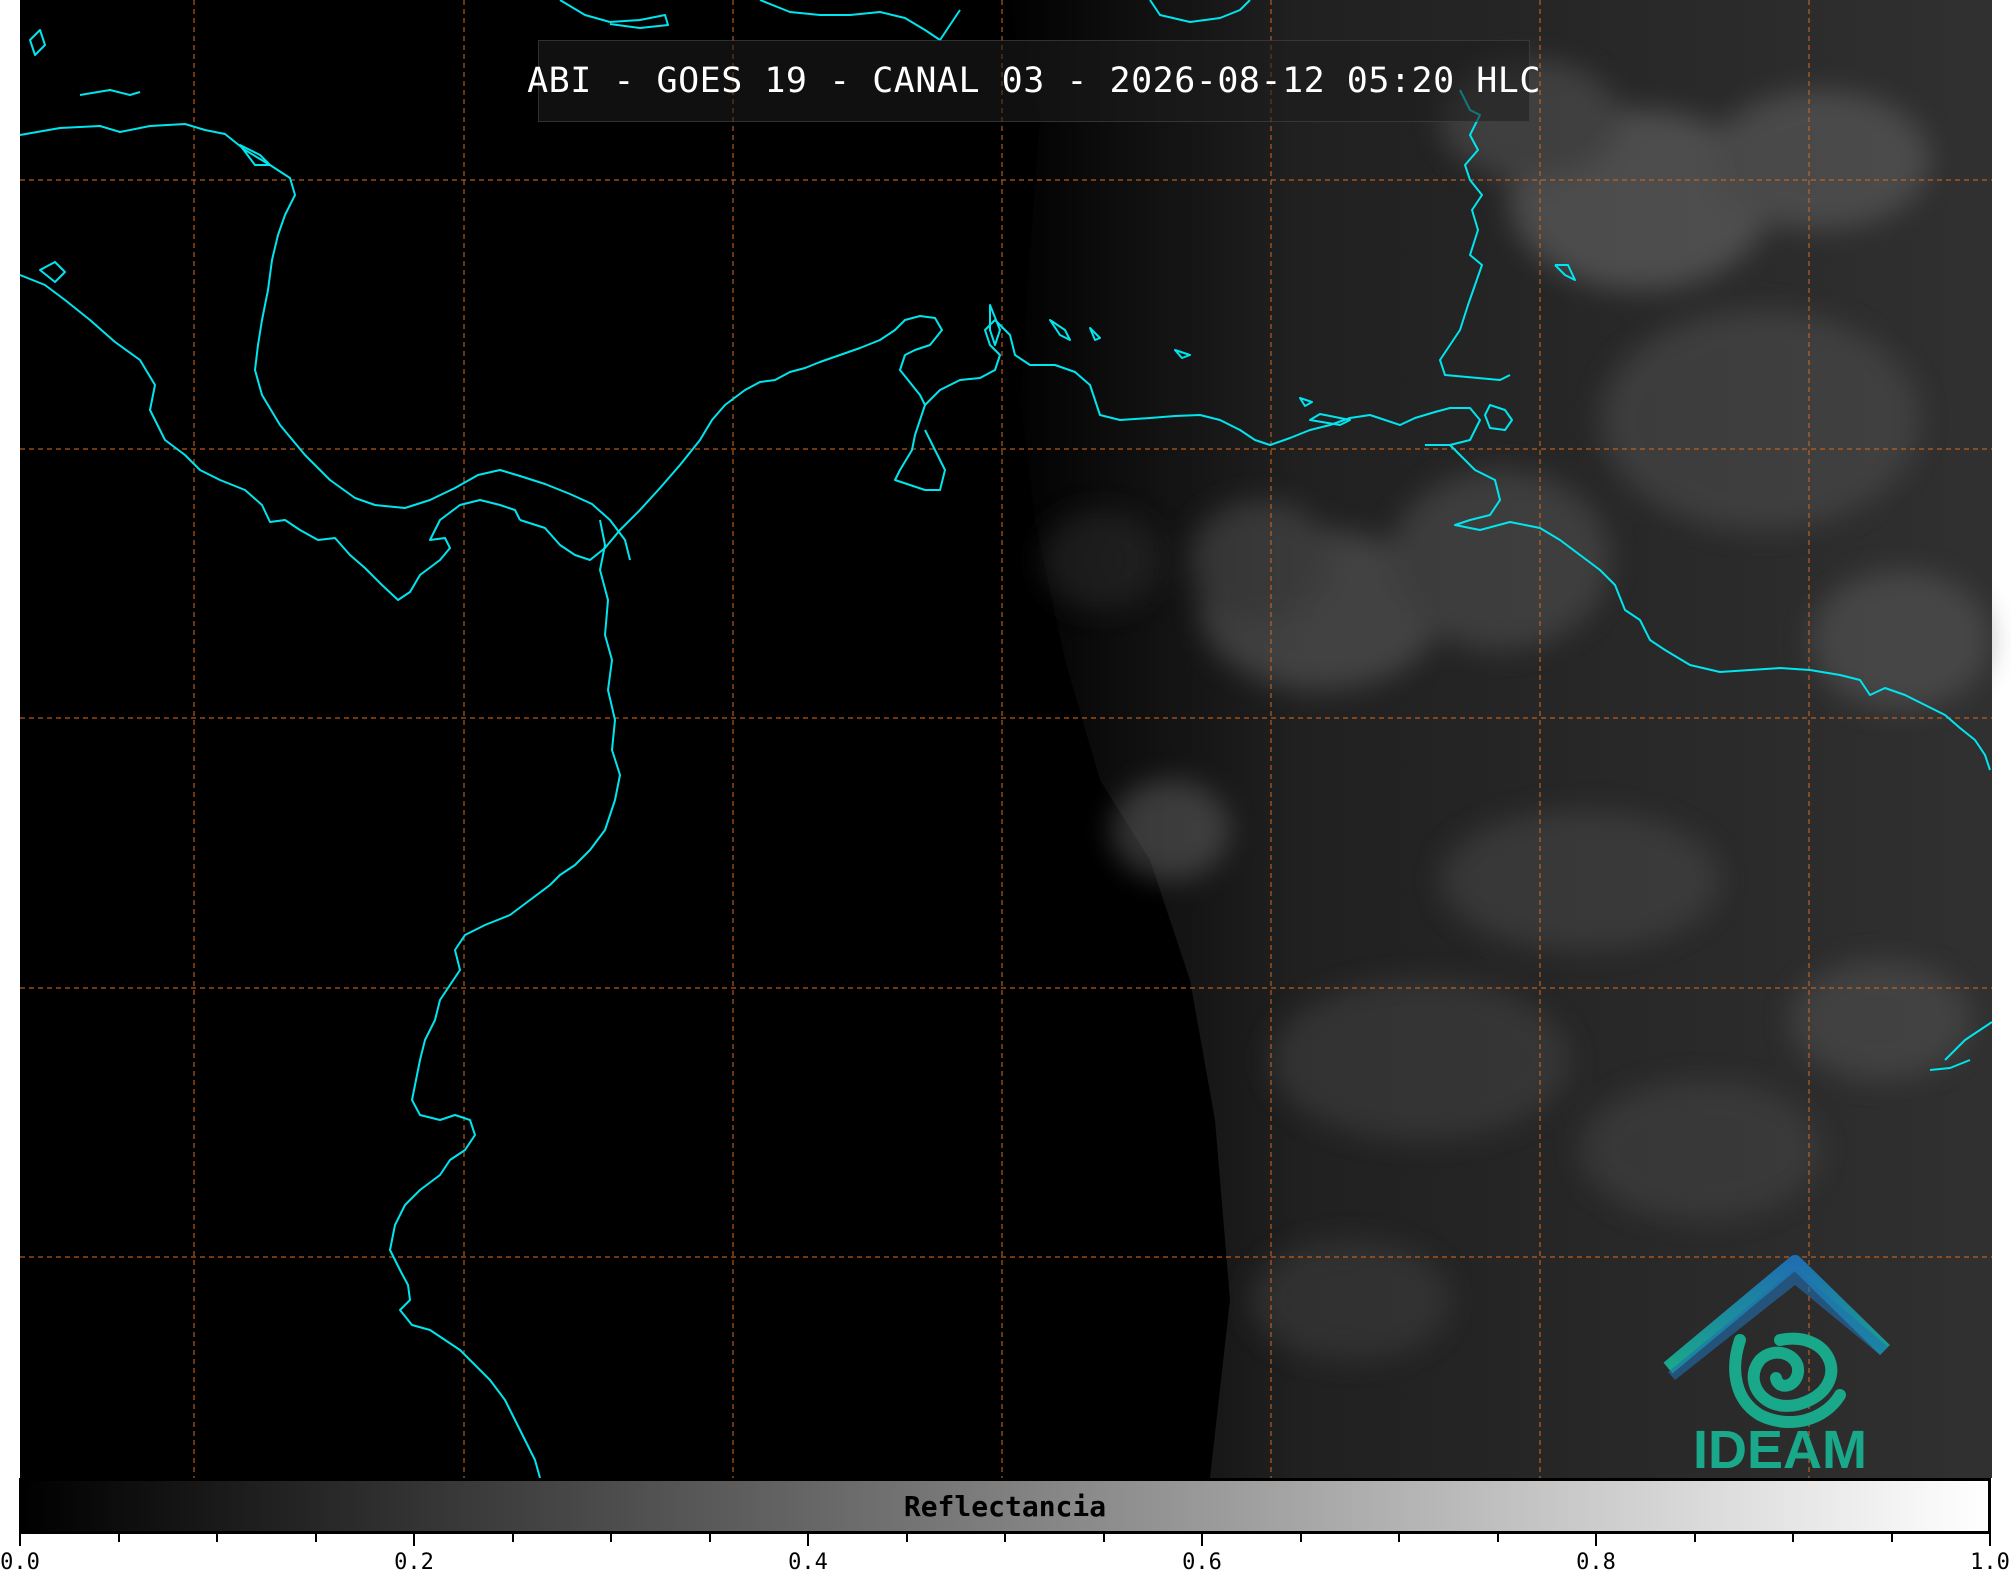 Image resolution: width=2011 pixels, height=1577 pixels. I want to click on colorbar: Reflectancia, so click(1005, 1506).